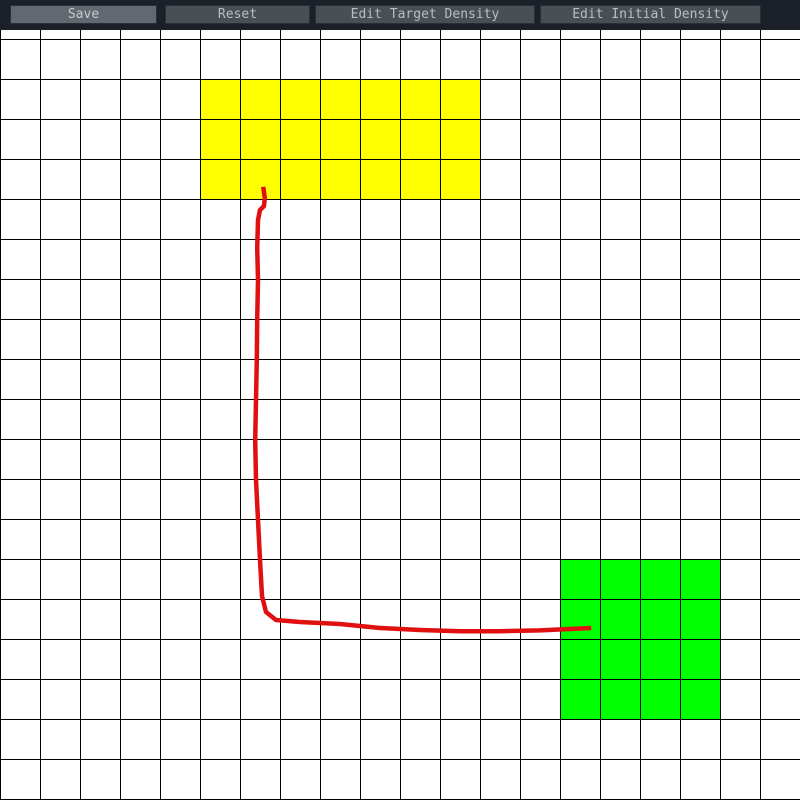 This screenshot has width=800, height=800. Describe the element at coordinates (83, 14) in the screenshot. I see `save-button: Save` at that location.